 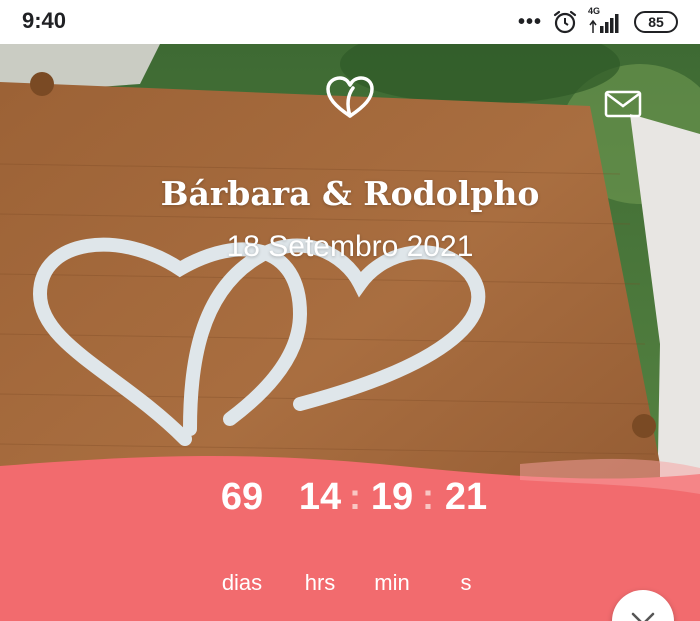 What do you see at coordinates (350, 22) in the screenshot?
I see `status-bar: 9:40 ••• 4G 85` at bounding box center [350, 22].